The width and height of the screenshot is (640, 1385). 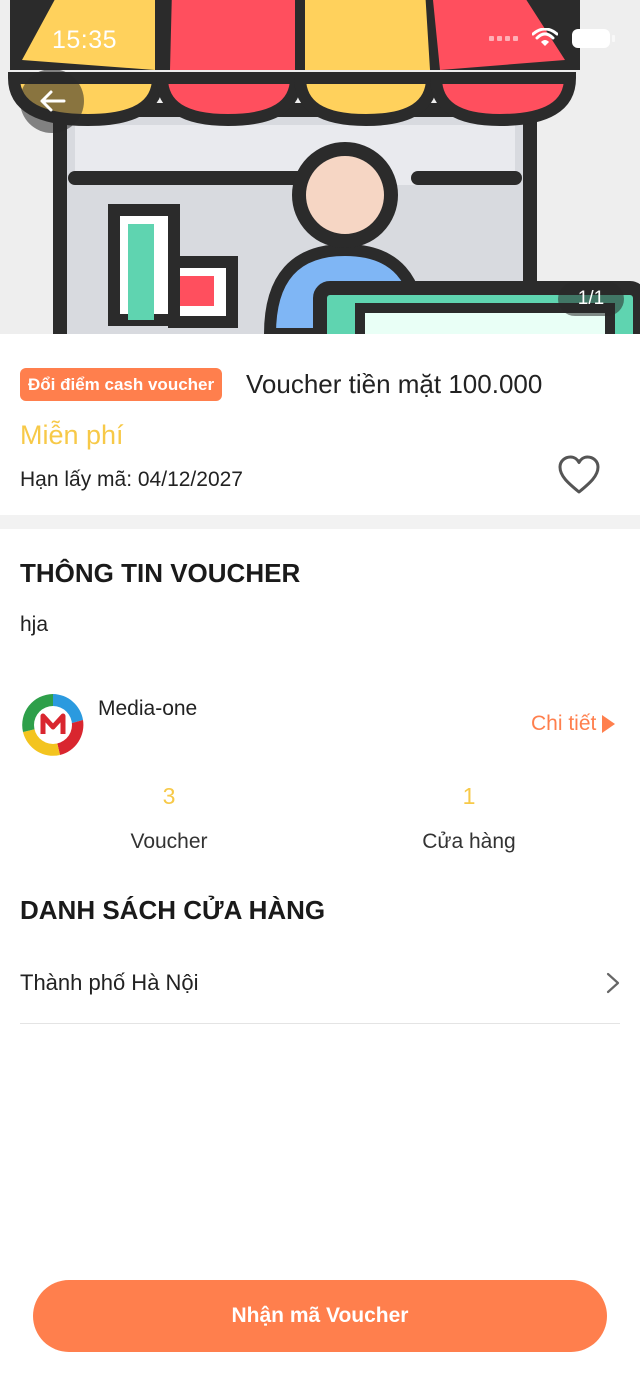 I want to click on merchant-logo, so click(x=53, y=725).